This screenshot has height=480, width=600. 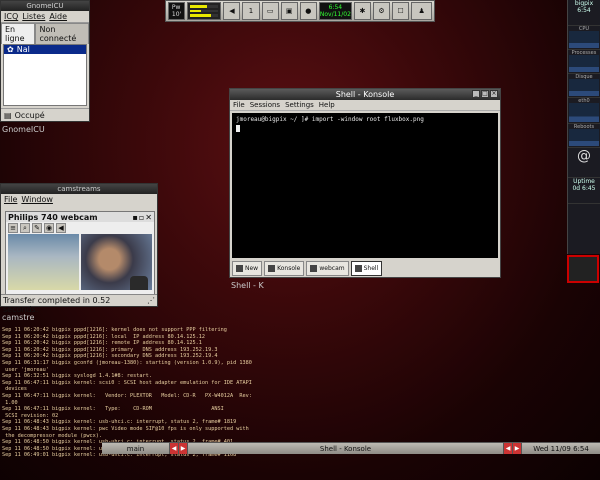 What do you see at coordinates (584, 38) in the screenshot?
I see `cpu-chart: CPU` at bounding box center [584, 38].